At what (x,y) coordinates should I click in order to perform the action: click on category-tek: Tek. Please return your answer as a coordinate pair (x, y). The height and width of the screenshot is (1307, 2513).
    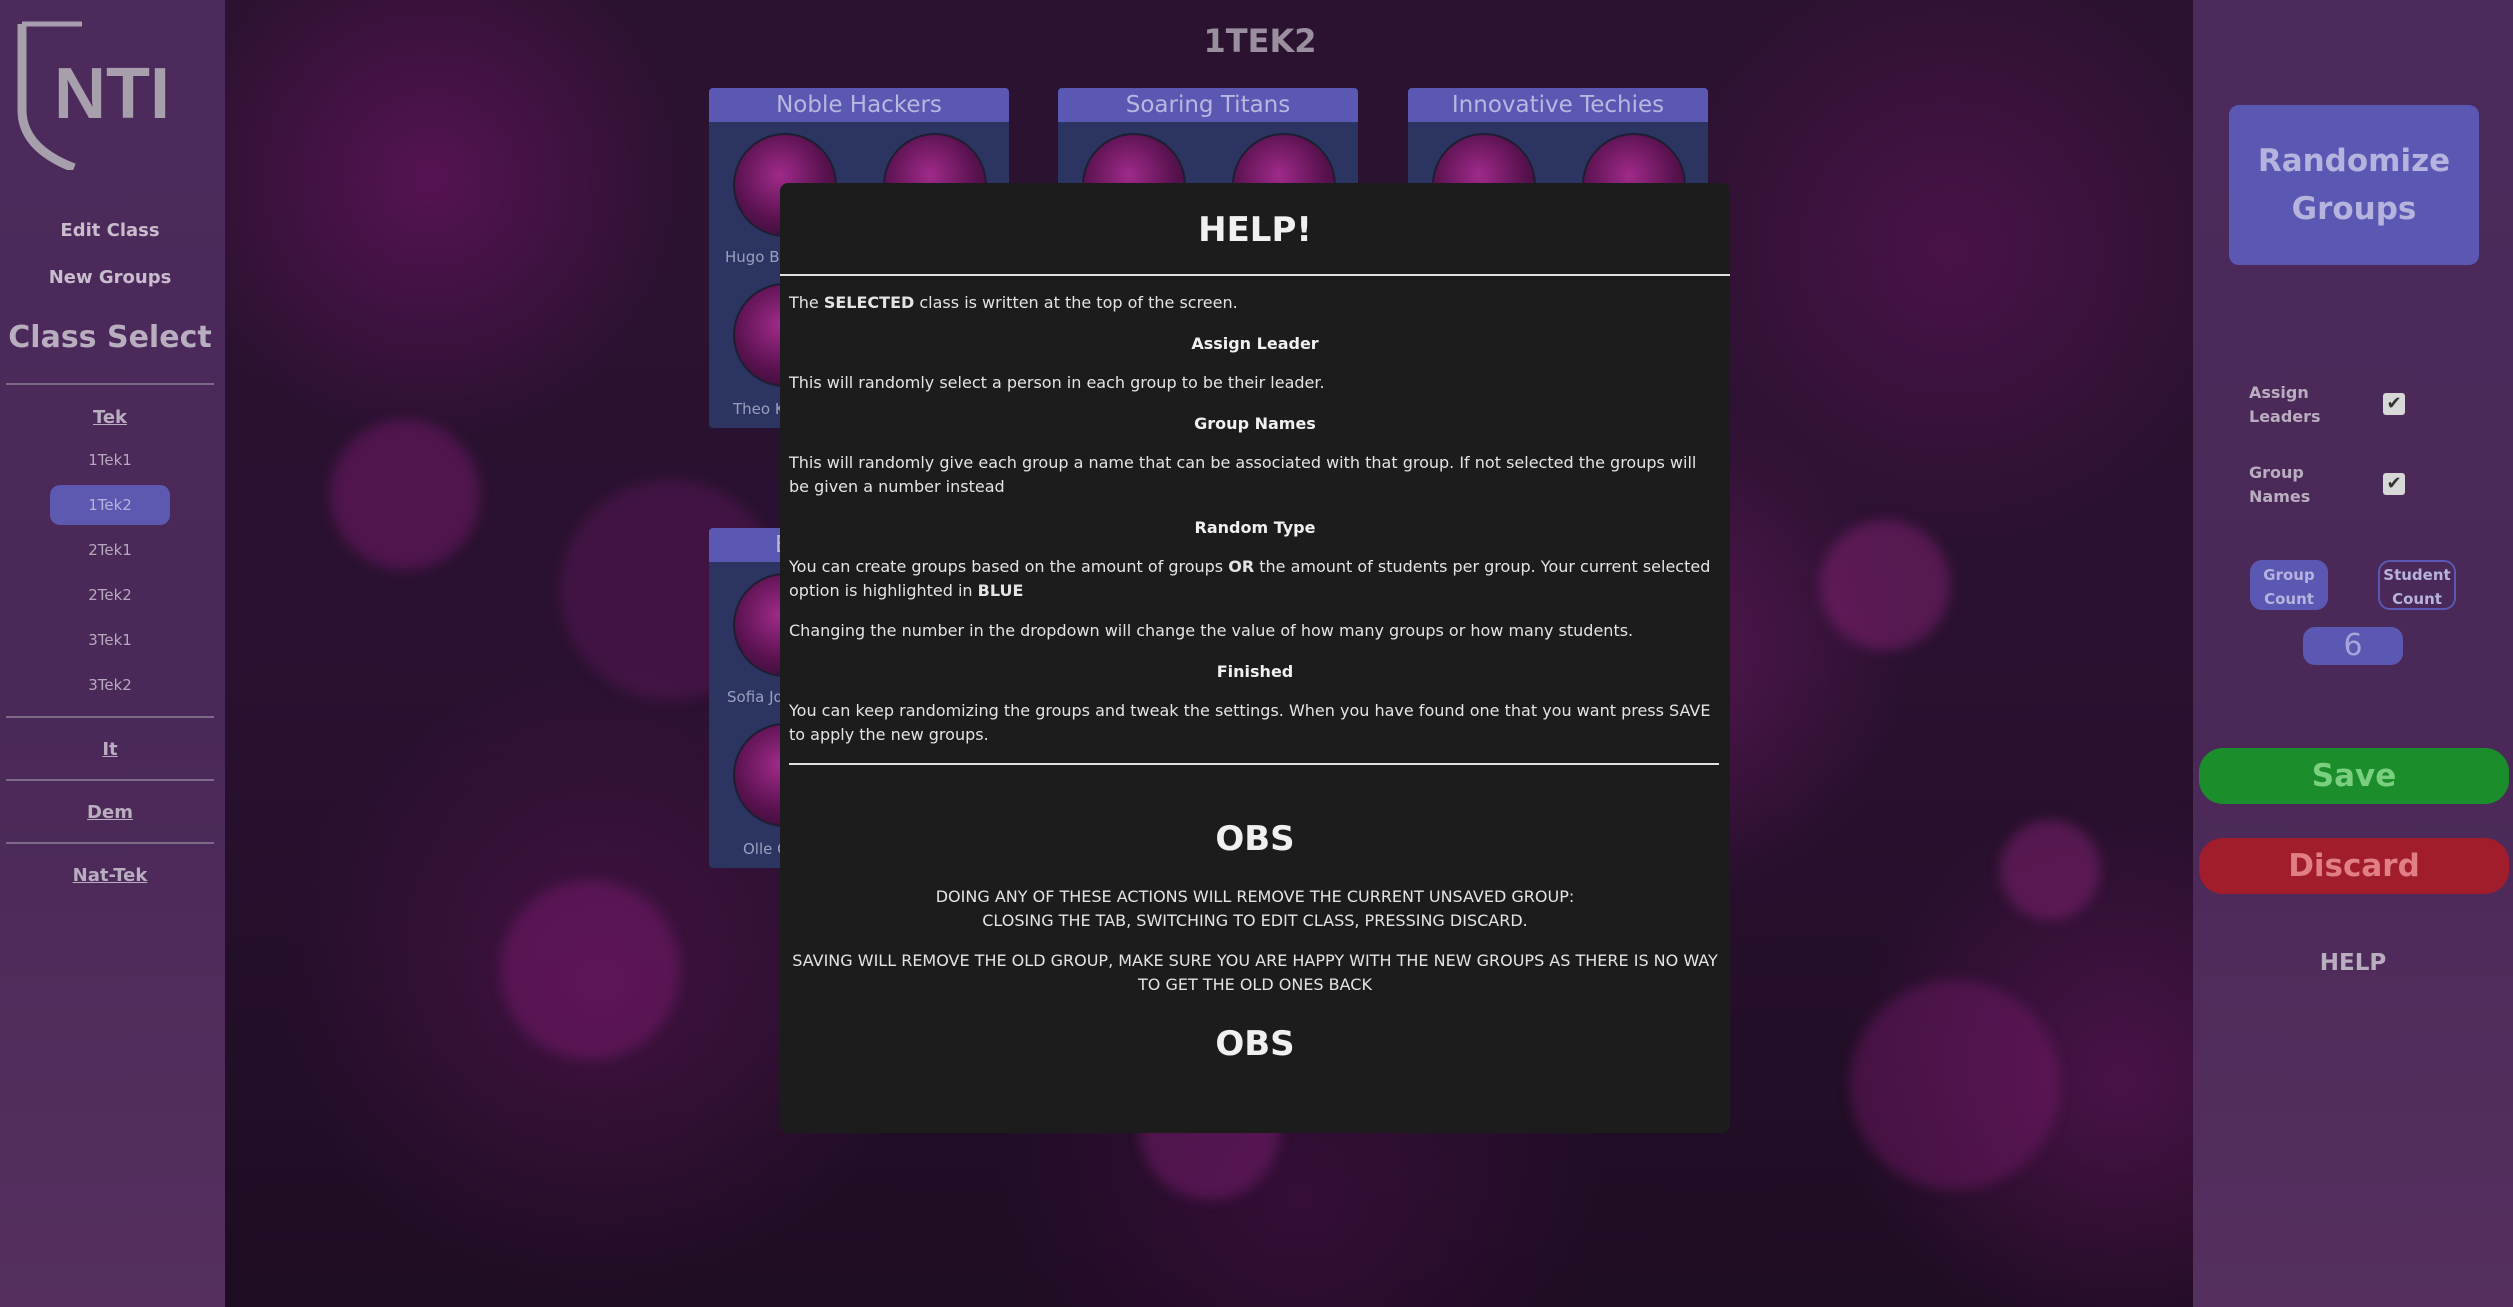
    Looking at the image, I should click on (110, 417).